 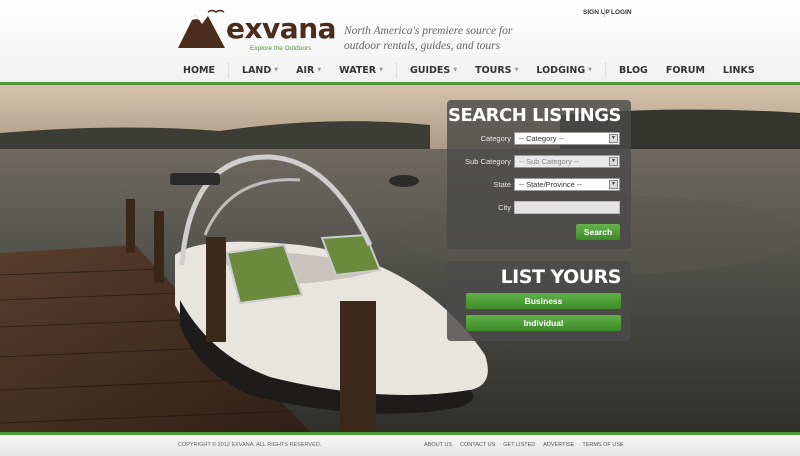 I want to click on nav-forum-label: FORUM, so click(x=685, y=70).